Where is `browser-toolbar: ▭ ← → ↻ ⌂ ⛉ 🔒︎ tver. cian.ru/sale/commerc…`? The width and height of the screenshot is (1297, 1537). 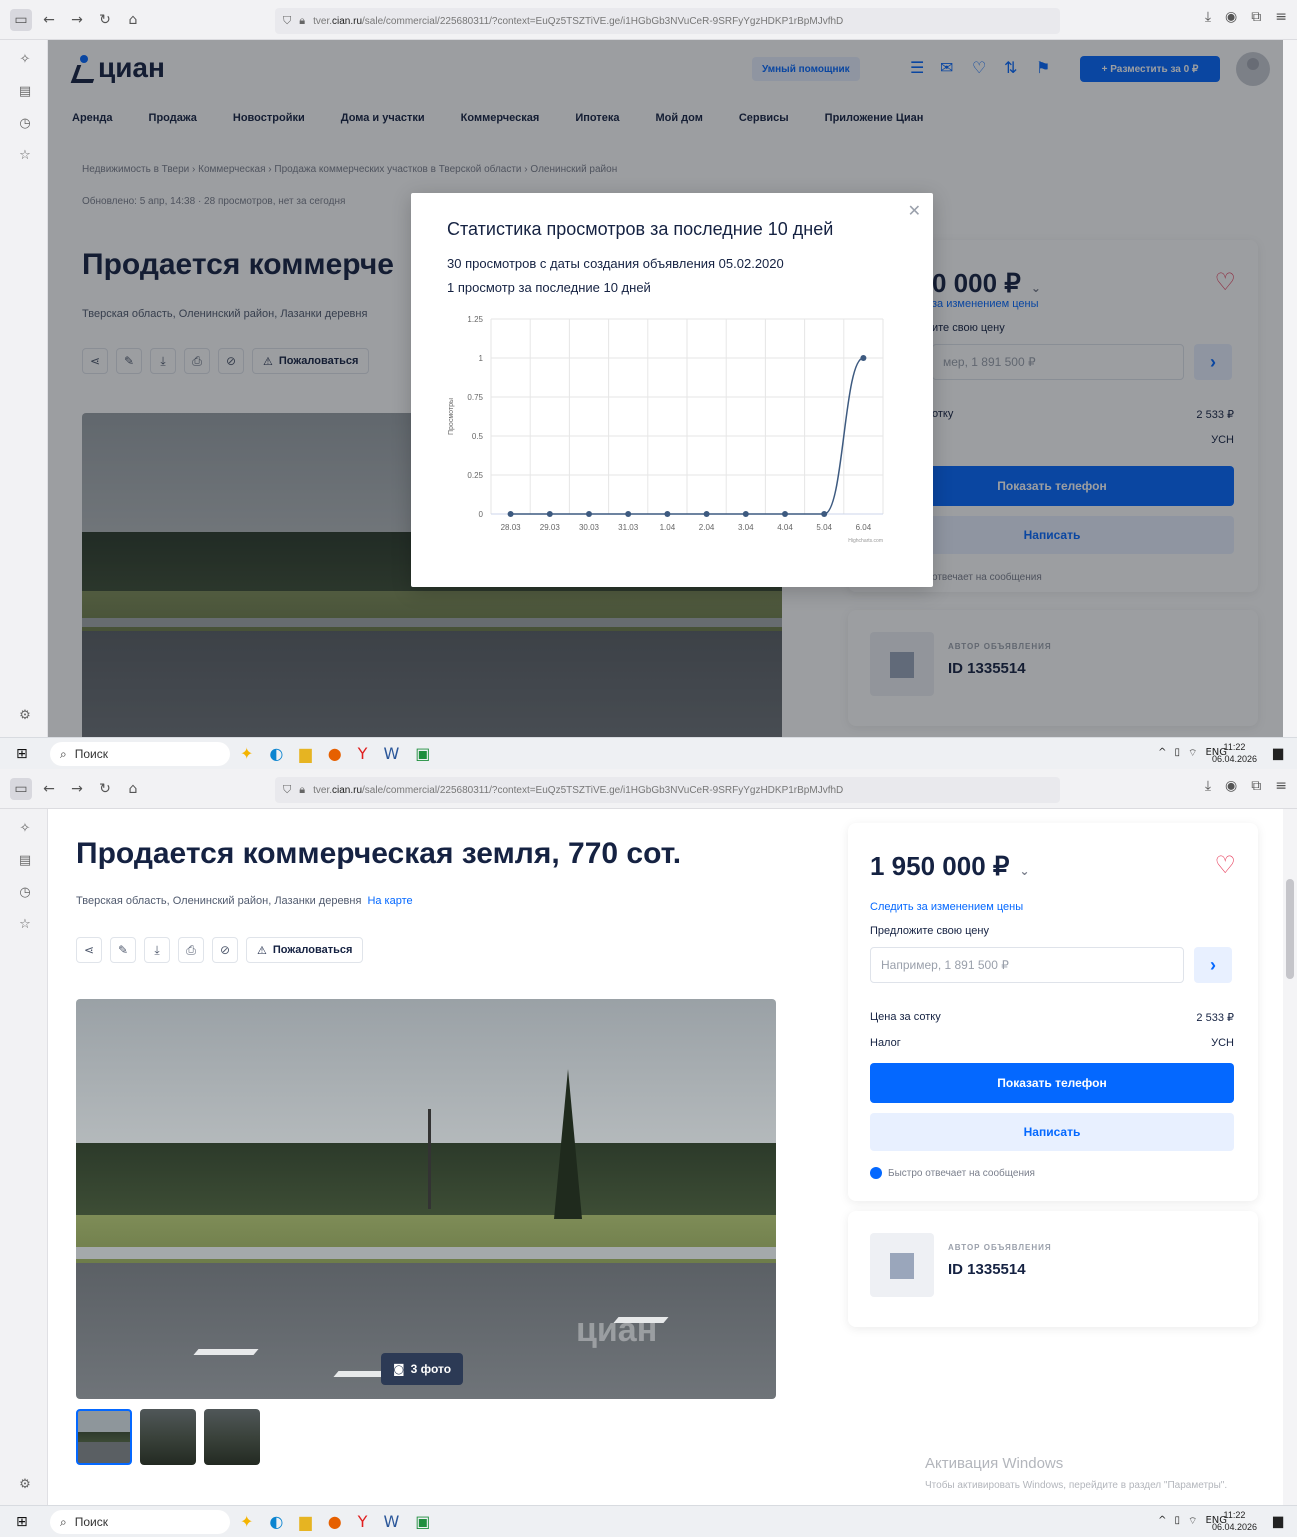 browser-toolbar: ▭ ← → ↻ ⌂ ⛉ 🔒︎ tver. cian.ru/sale/commerc… is located at coordinates (648, 20).